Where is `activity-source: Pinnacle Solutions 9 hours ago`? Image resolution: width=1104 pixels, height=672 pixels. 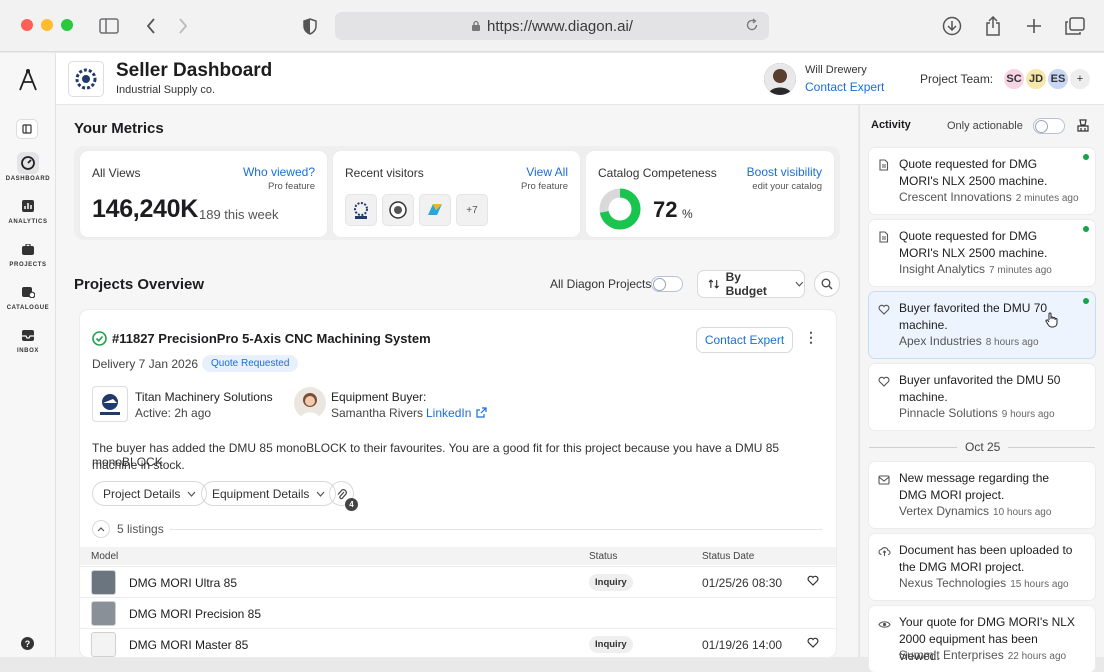 activity-source: Pinnacle Solutions 9 hours ago is located at coordinates (977, 413).